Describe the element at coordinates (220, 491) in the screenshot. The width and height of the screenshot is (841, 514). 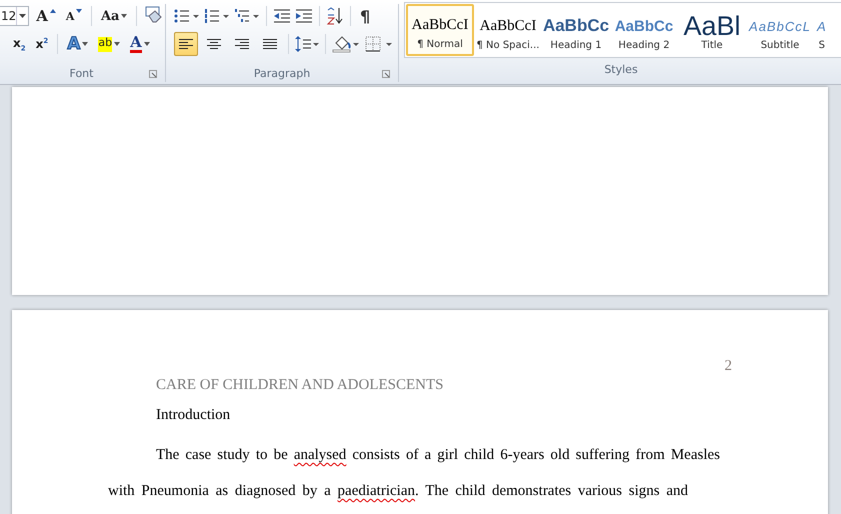
I see `paragraph-text: with Pneumonia as diagnosed by a` at that location.